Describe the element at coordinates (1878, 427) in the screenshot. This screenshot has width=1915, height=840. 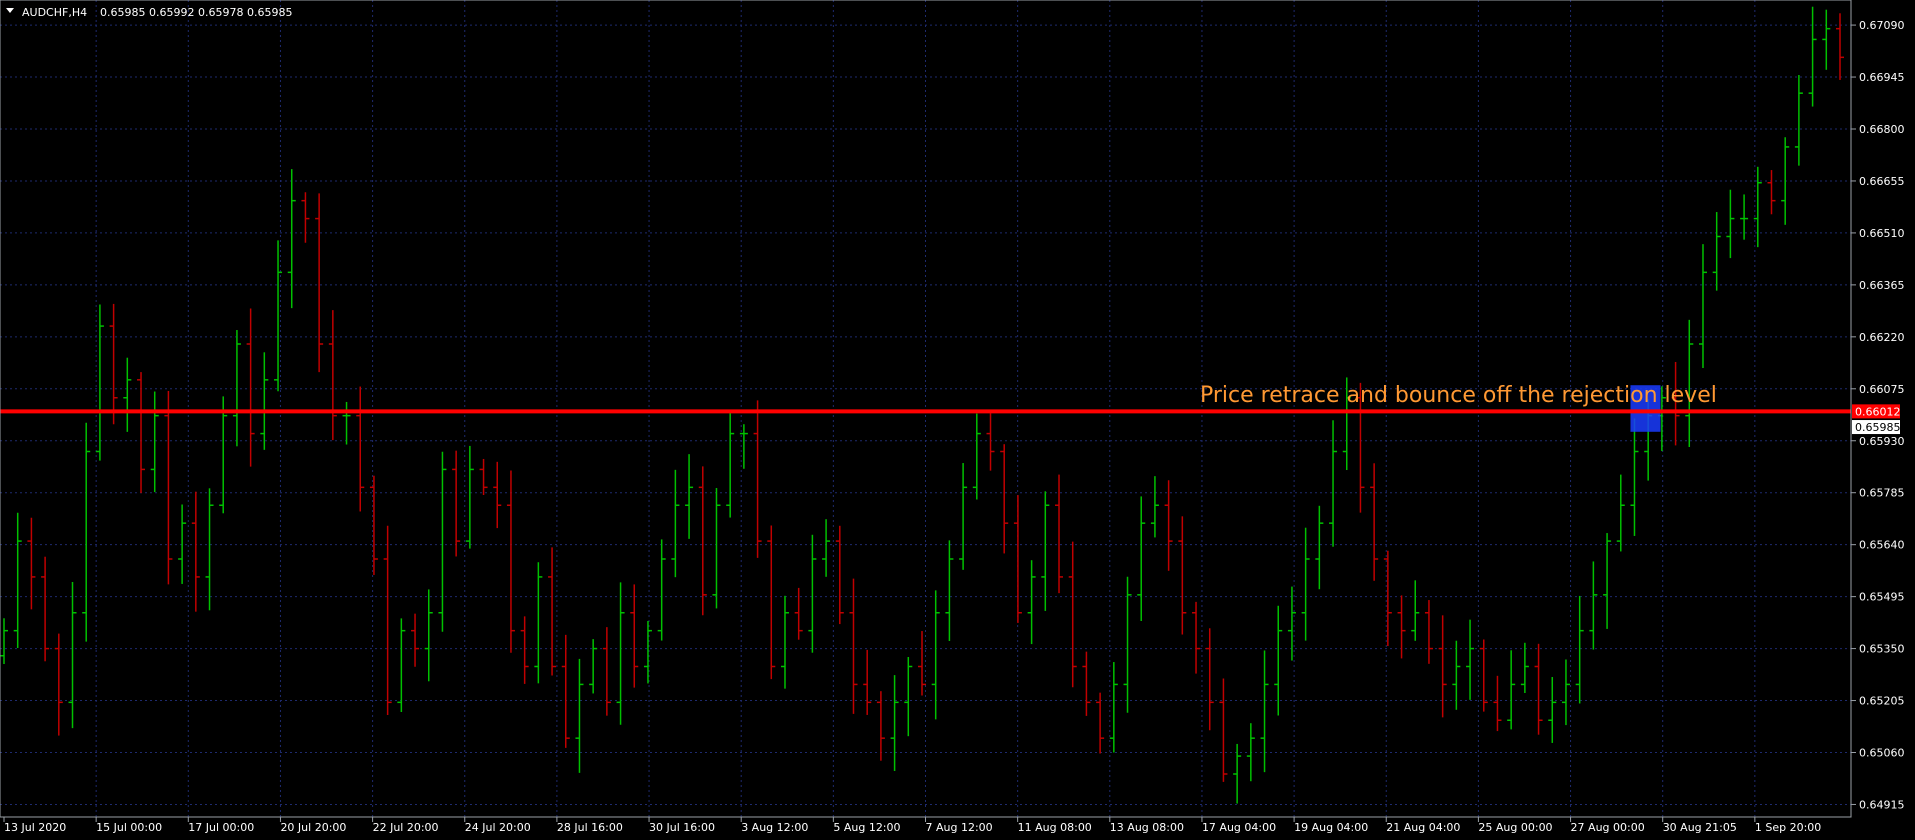
I see `current-price-label: 0.65985` at that location.